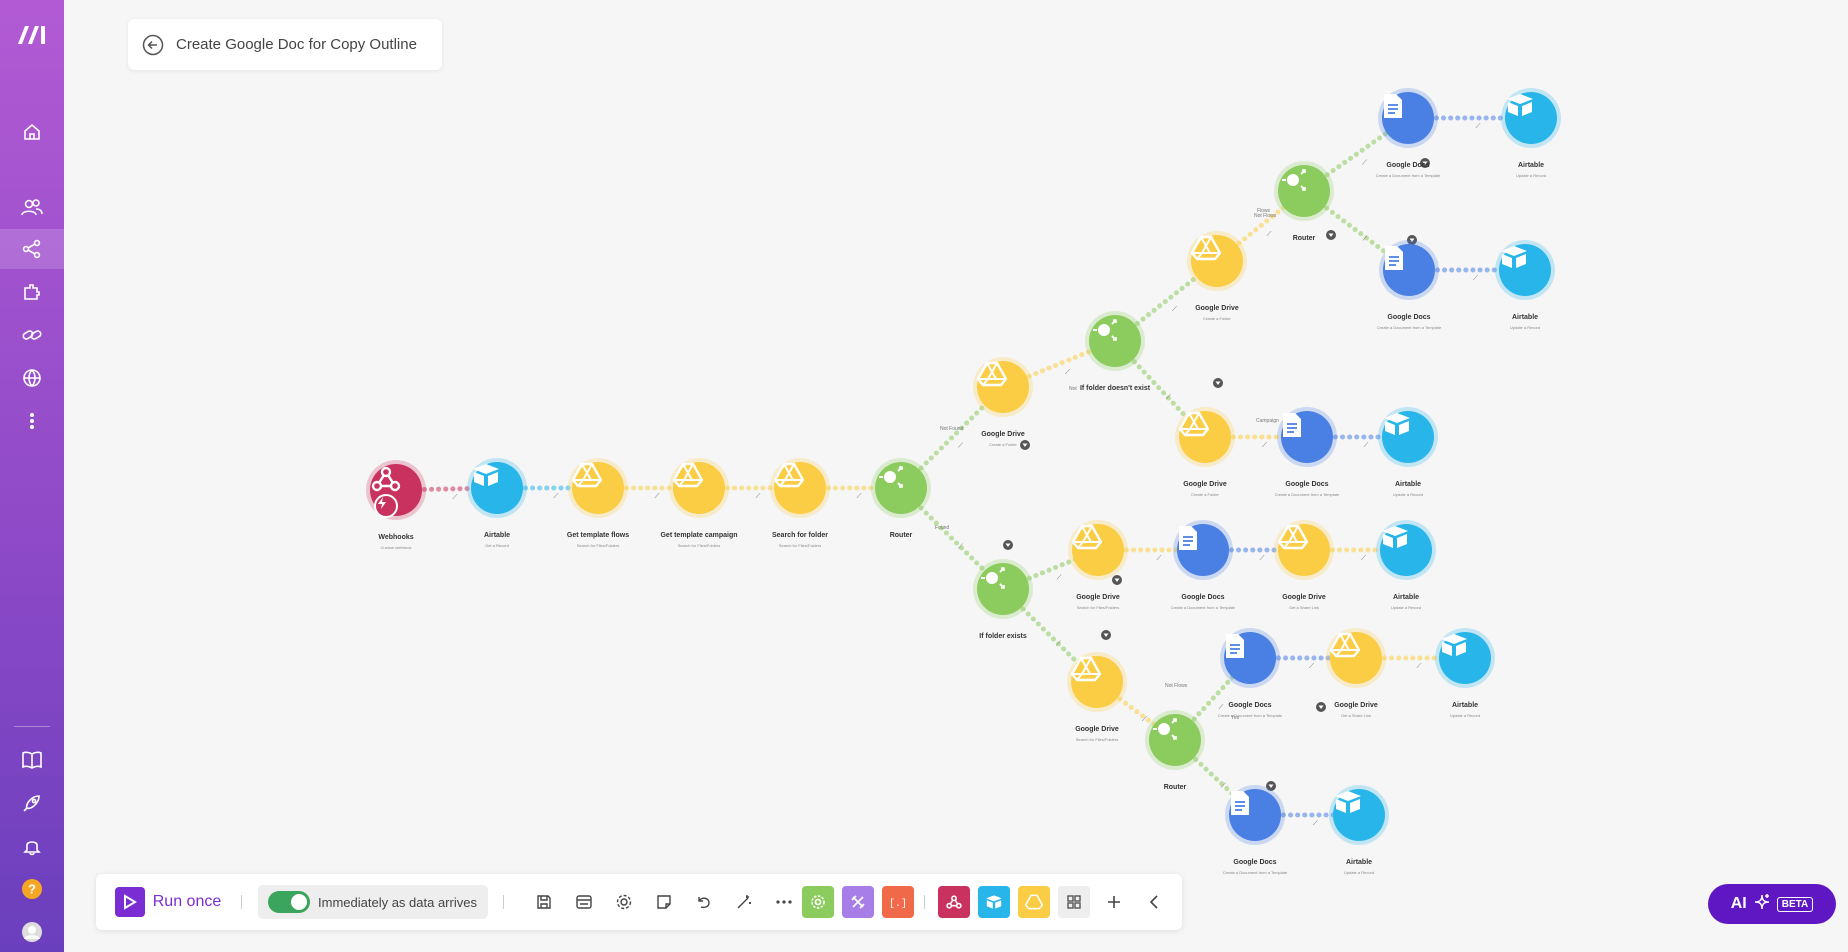  What do you see at coordinates (952, 429) in the screenshot?
I see `route-label: Not Found` at bounding box center [952, 429].